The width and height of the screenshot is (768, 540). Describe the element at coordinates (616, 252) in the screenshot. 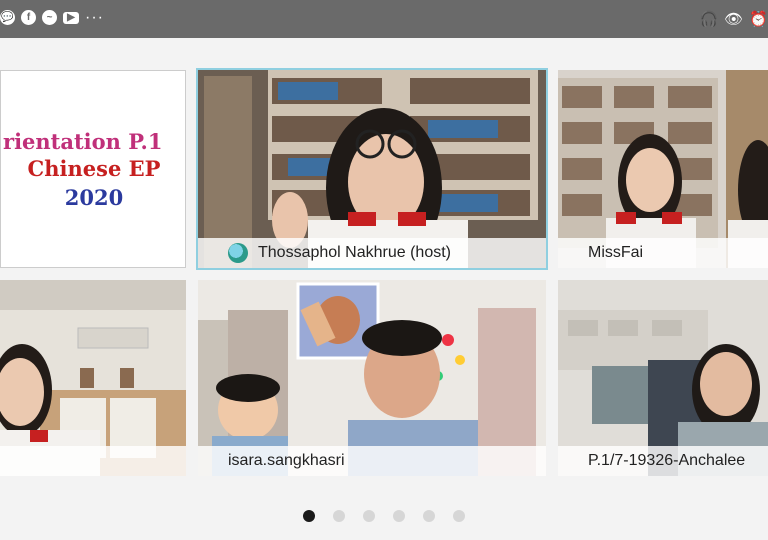

I see `participant-name: MissFai` at that location.